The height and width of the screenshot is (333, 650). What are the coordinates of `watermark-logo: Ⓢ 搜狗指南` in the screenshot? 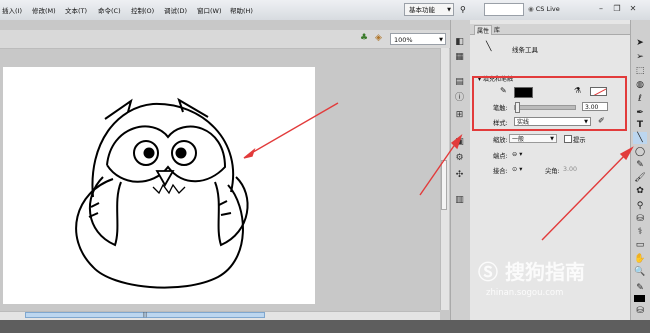 It's located at (531, 270).